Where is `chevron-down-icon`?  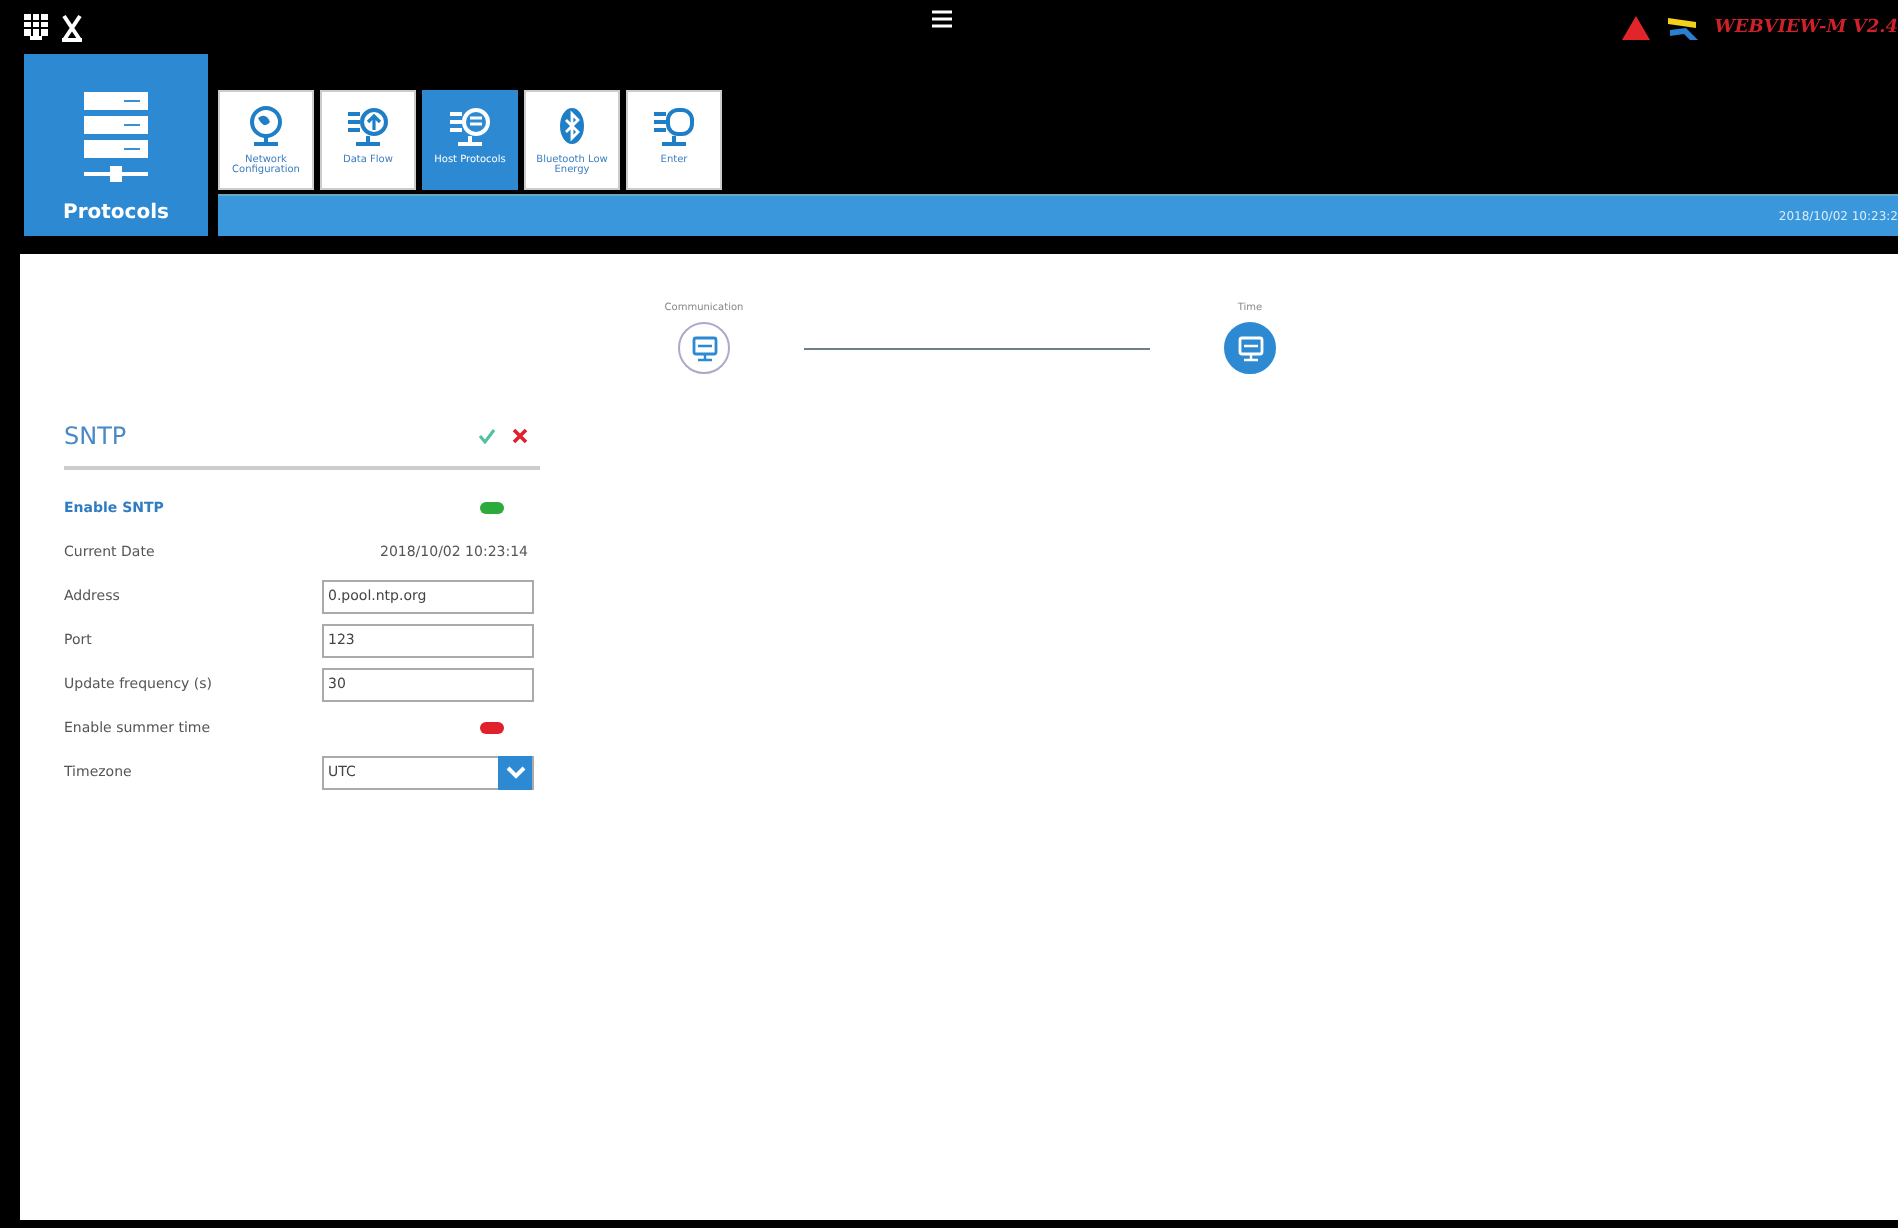
chevron-down-icon is located at coordinates (515, 772).